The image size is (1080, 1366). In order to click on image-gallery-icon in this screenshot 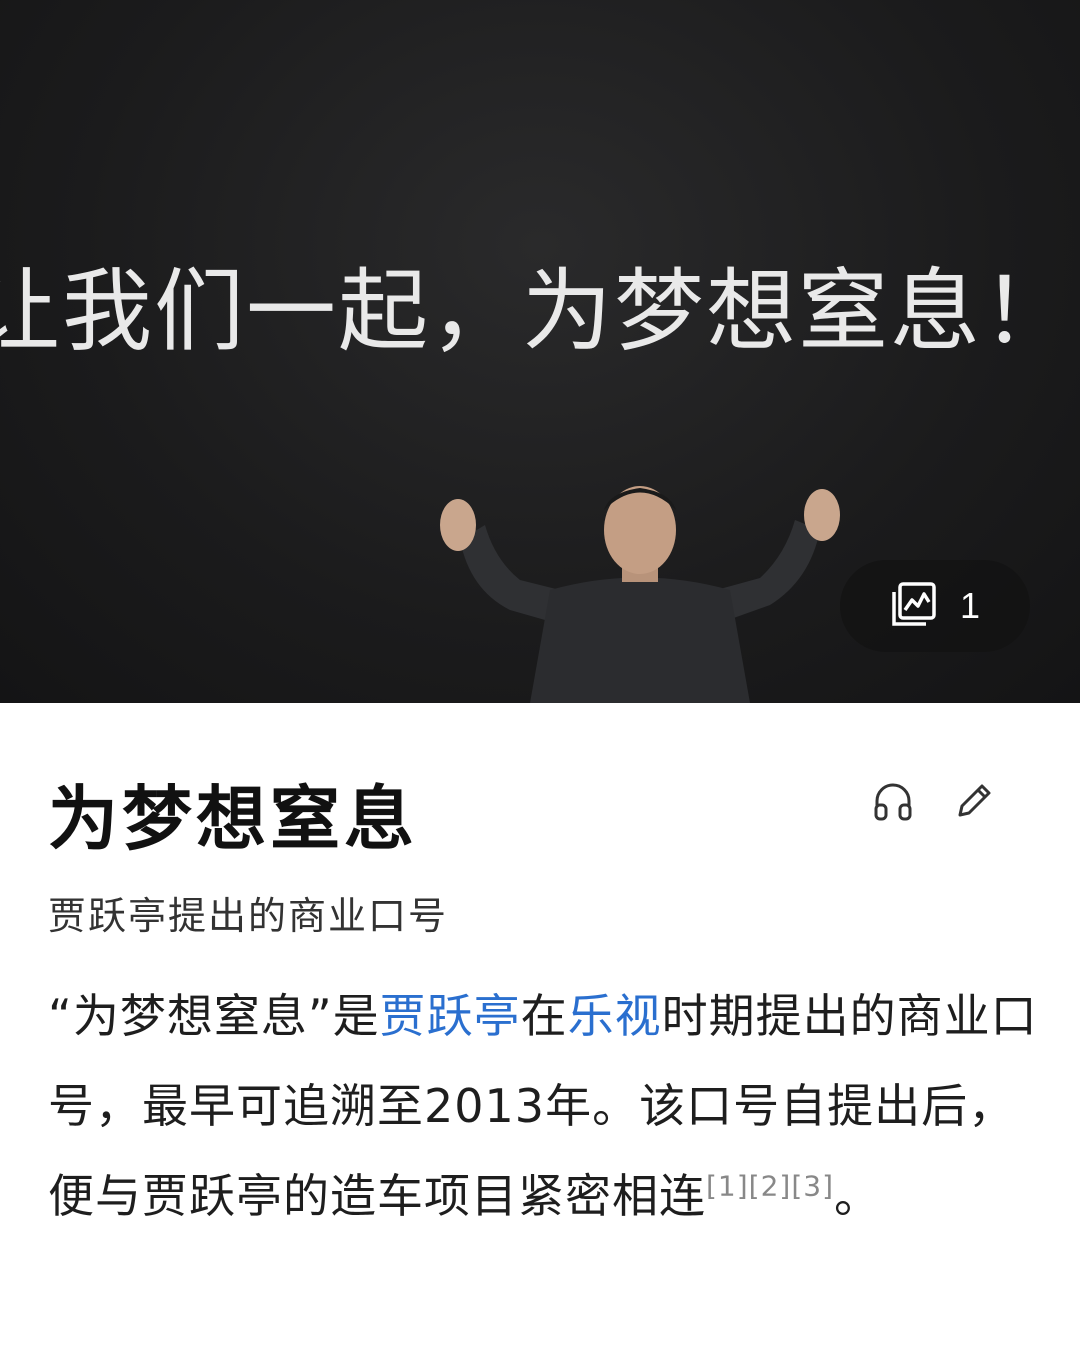, I will do `click(914, 606)`.